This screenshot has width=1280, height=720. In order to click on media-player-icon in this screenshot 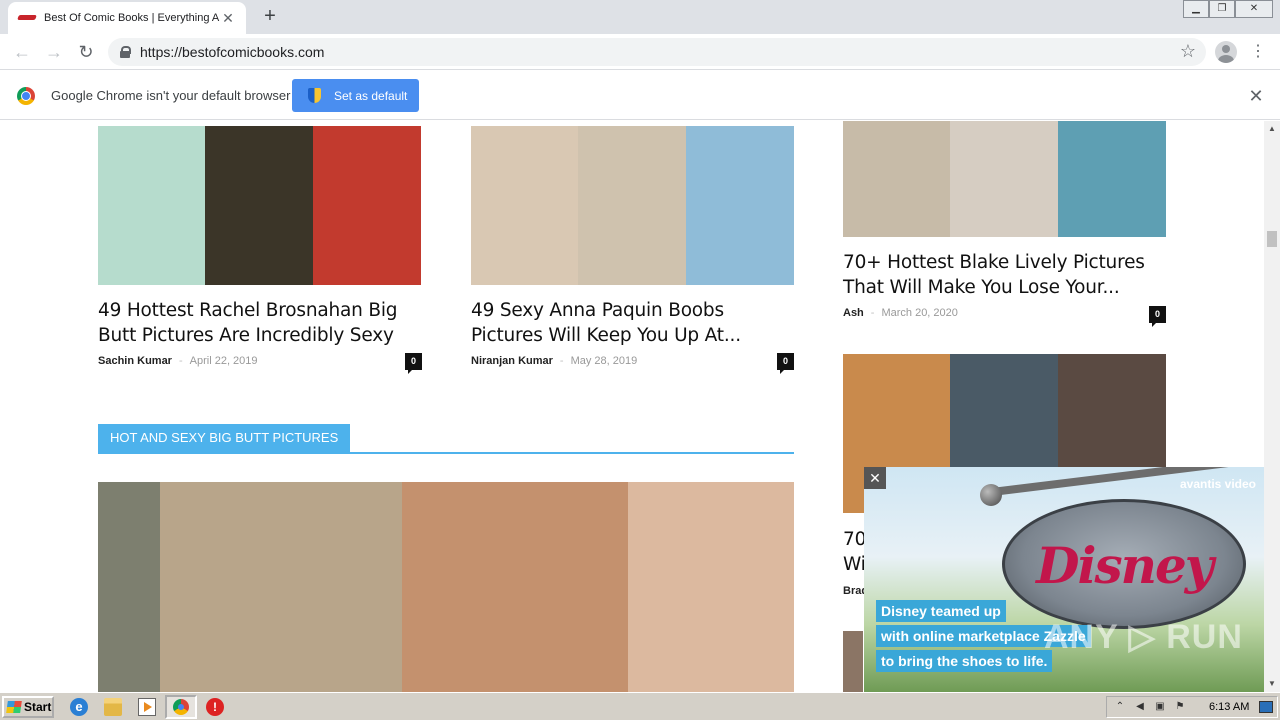, I will do `click(147, 707)`.